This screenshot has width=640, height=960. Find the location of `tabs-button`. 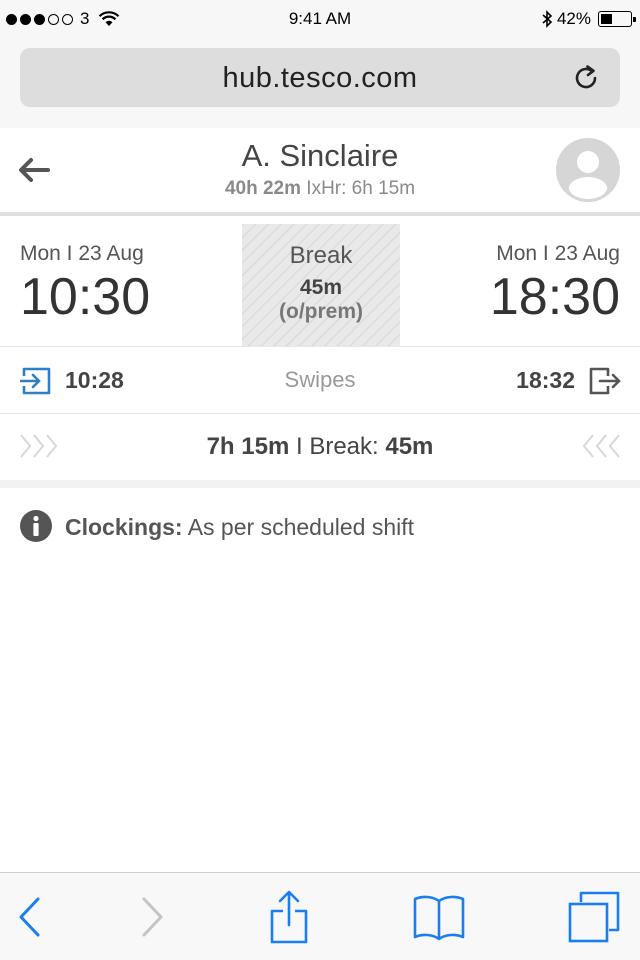

tabs-button is located at coordinates (594, 916).